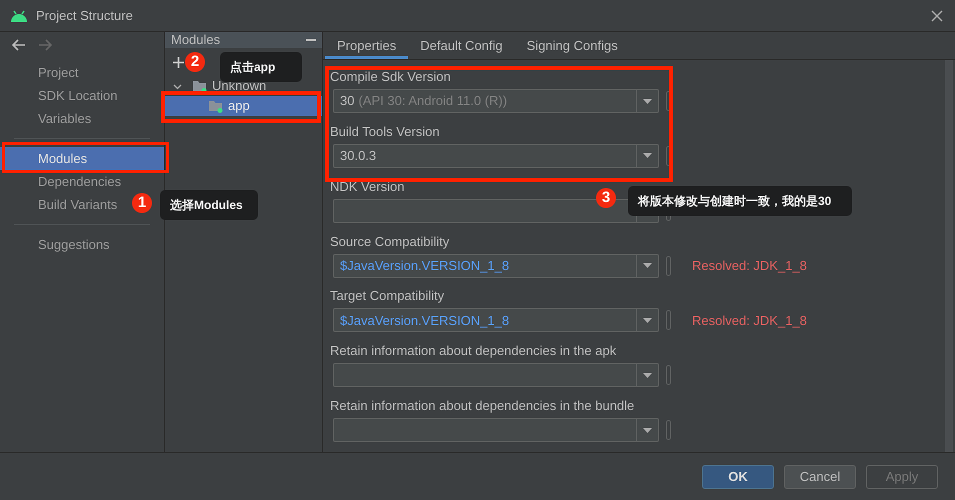 This screenshot has width=955, height=500. I want to click on field-label: Retain information about dependencies in the apk, so click(474, 351).